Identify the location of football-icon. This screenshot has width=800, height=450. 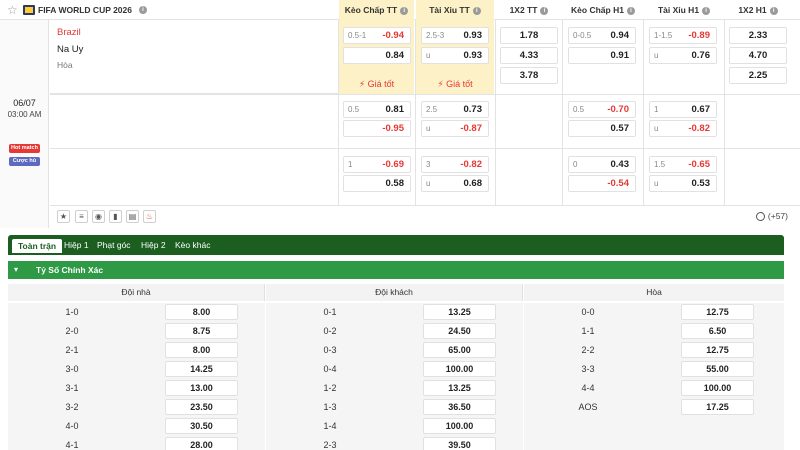
(760, 217).